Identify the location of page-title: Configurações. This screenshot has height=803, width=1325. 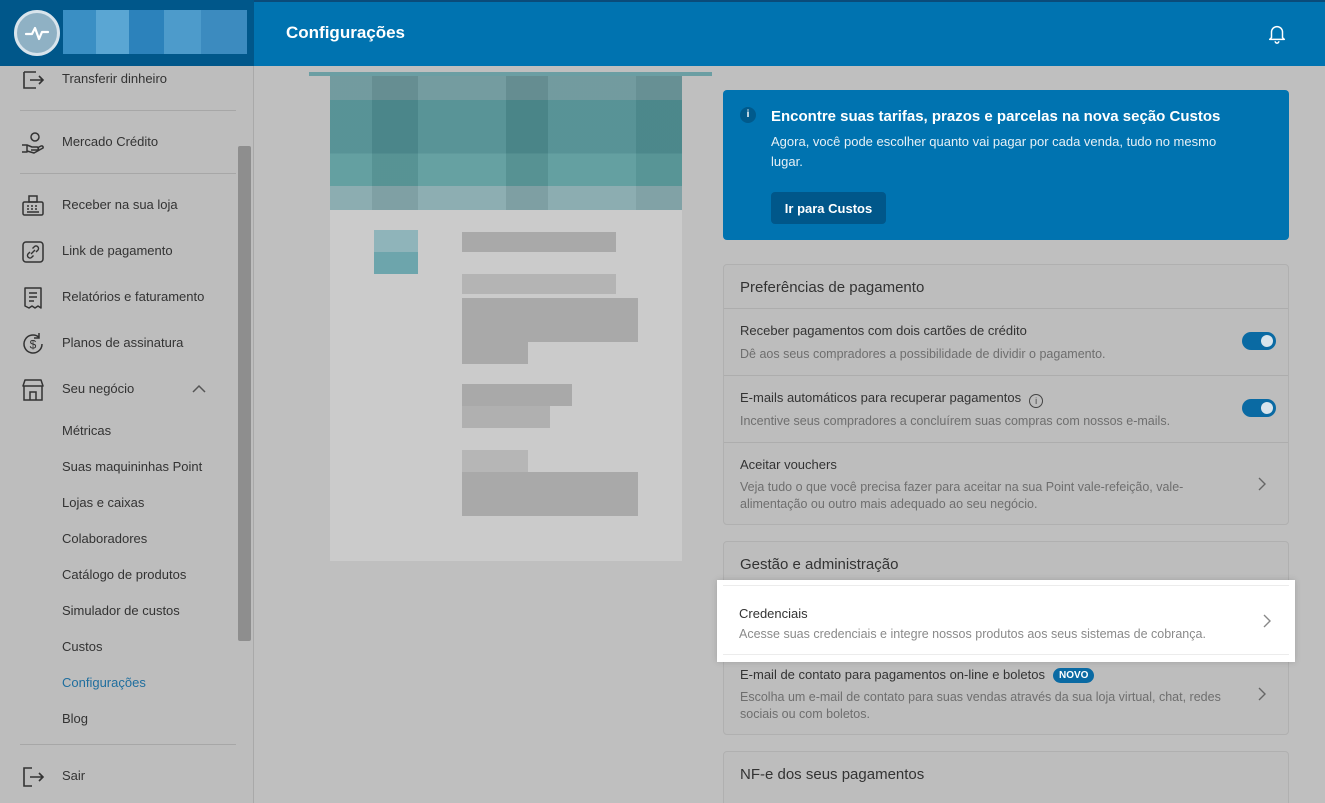
(346, 32).